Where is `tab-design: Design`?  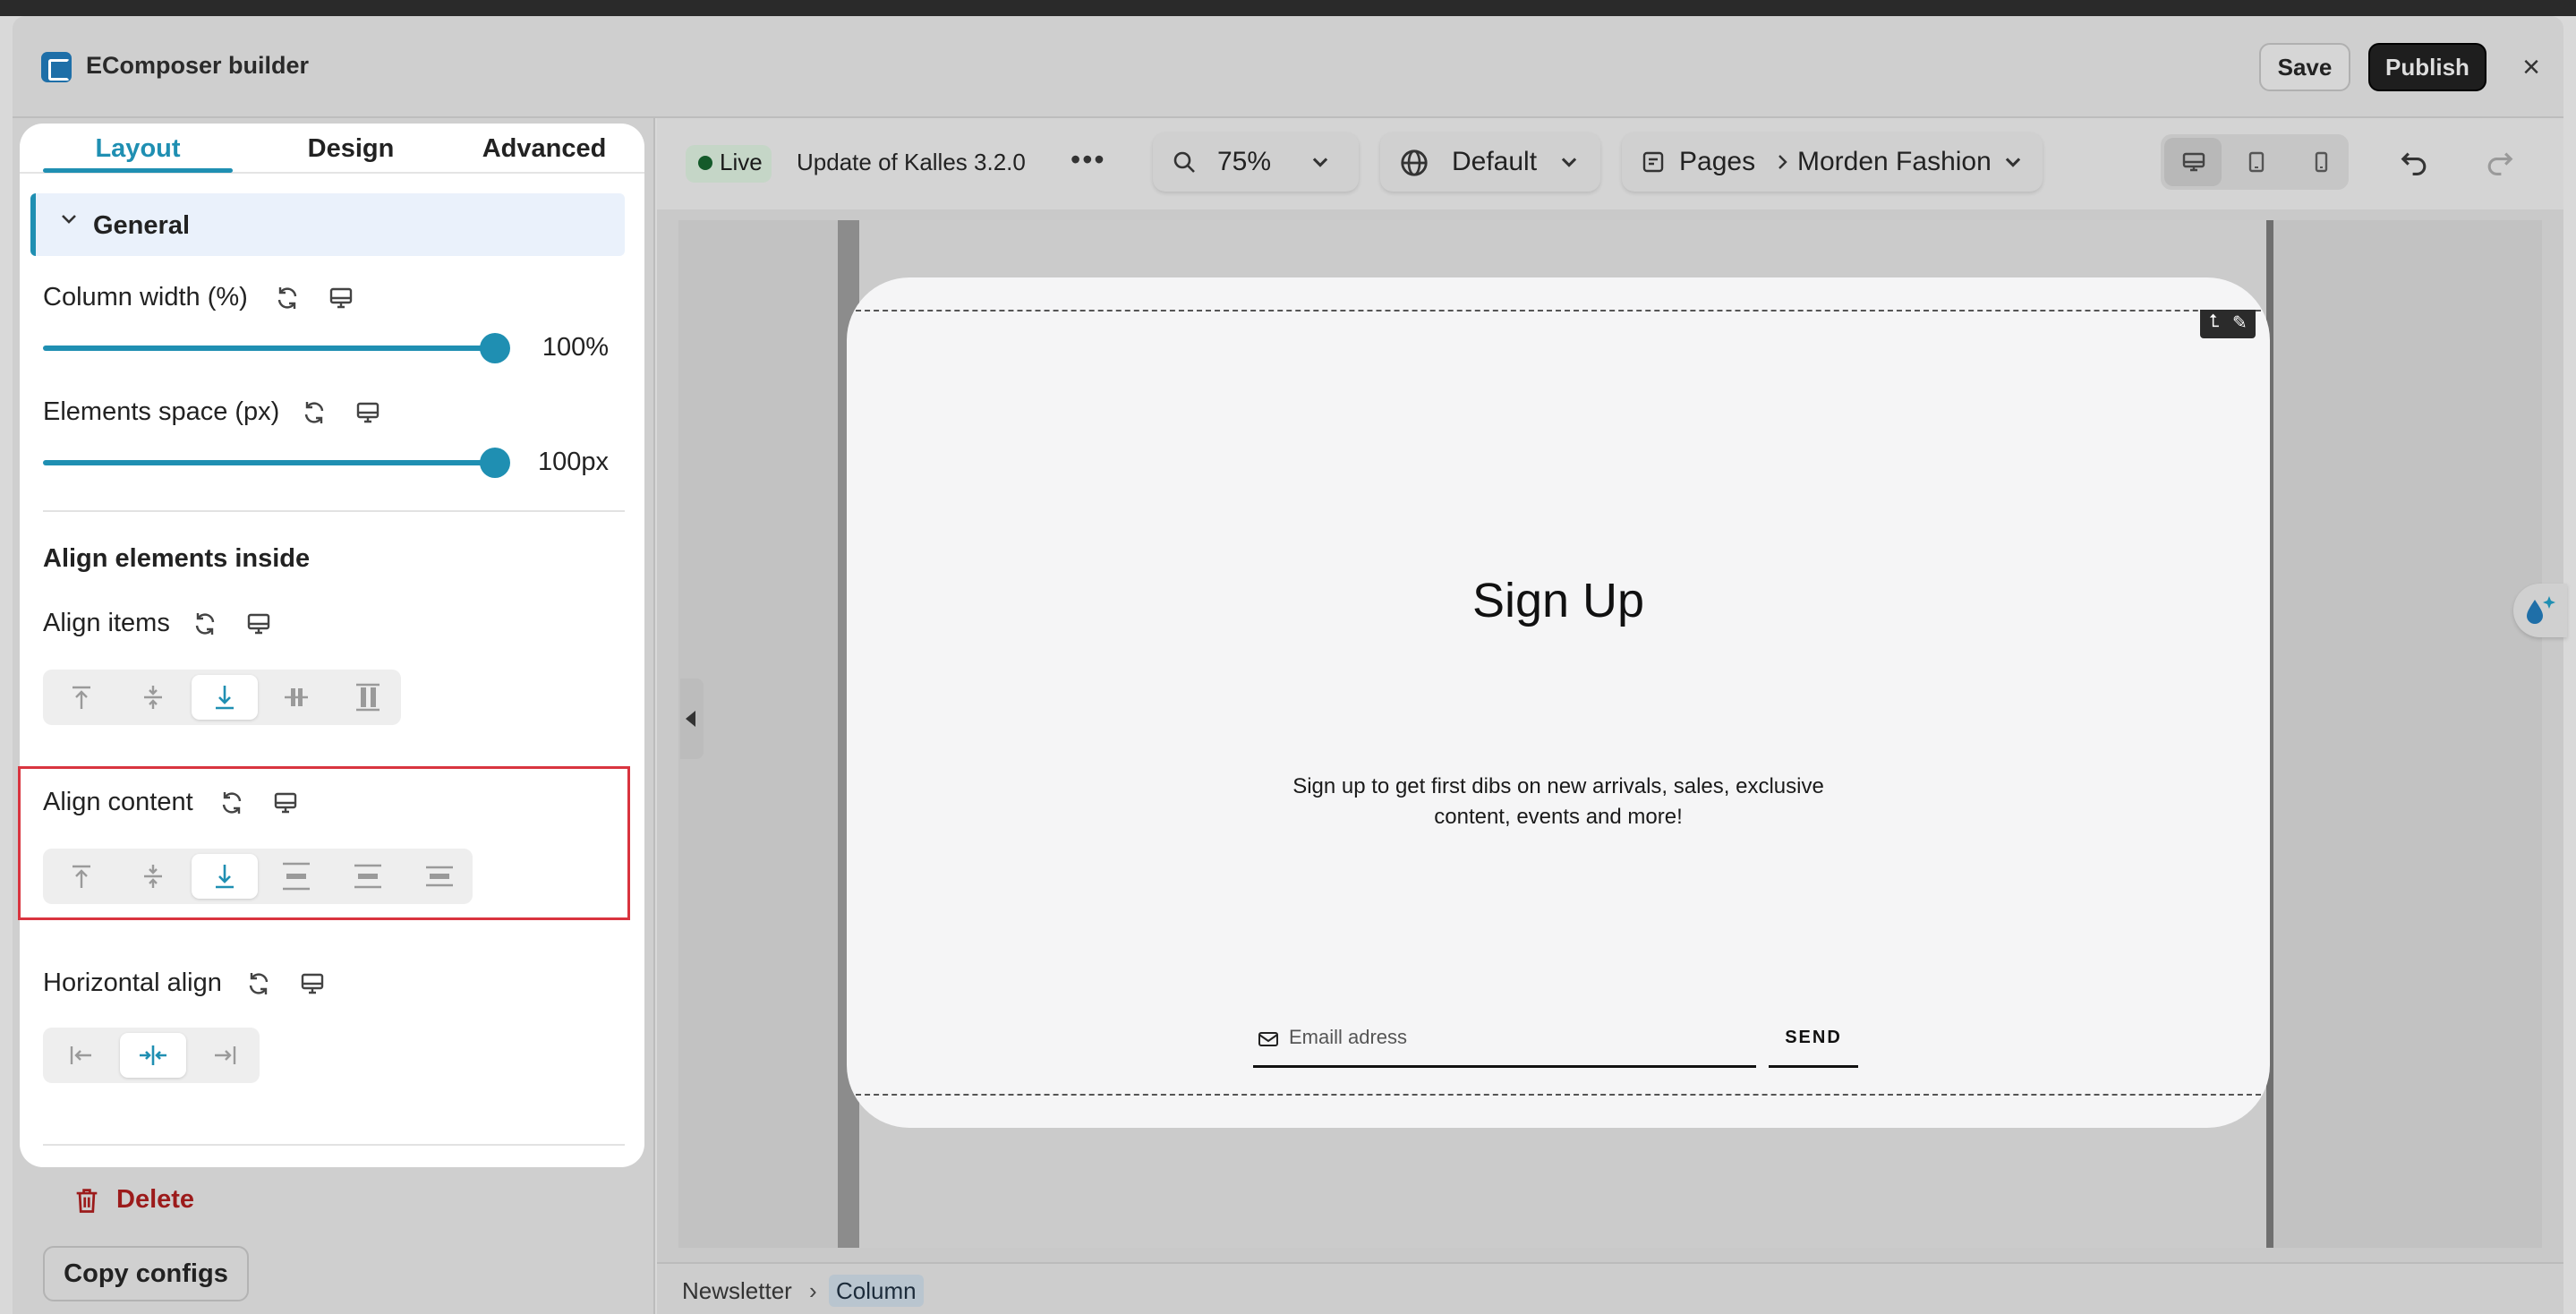
tab-design: Design is located at coordinates (351, 148).